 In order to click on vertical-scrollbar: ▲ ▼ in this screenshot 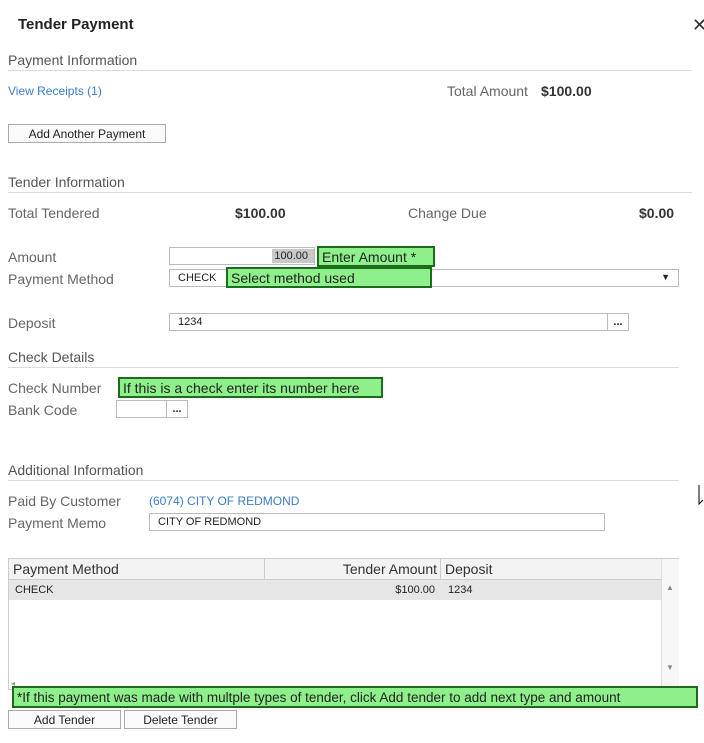, I will do `click(670, 623)`.